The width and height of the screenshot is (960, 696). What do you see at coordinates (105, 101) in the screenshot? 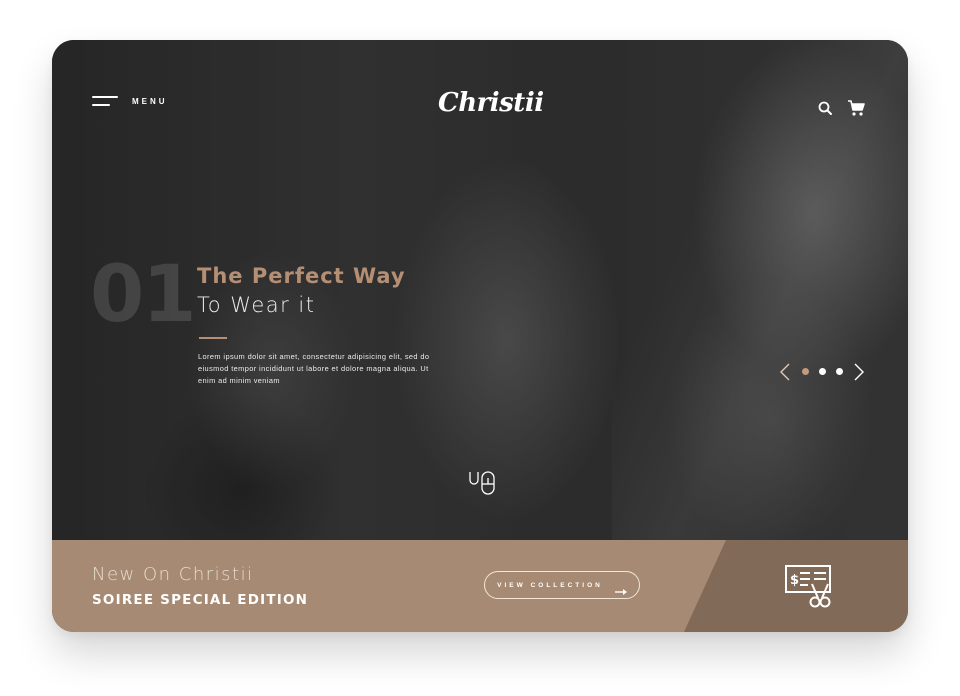
I see `hamburger-icon` at bounding box center [105, 101].